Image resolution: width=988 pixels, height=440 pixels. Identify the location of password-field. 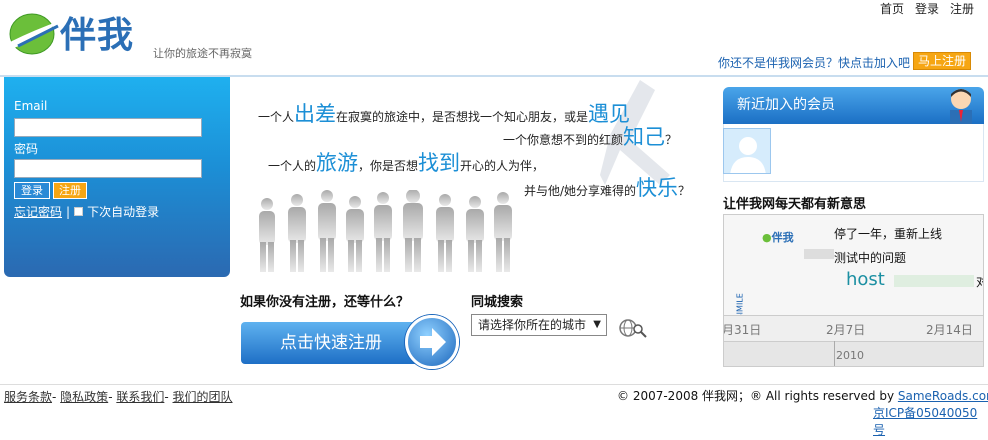
(108, 168).